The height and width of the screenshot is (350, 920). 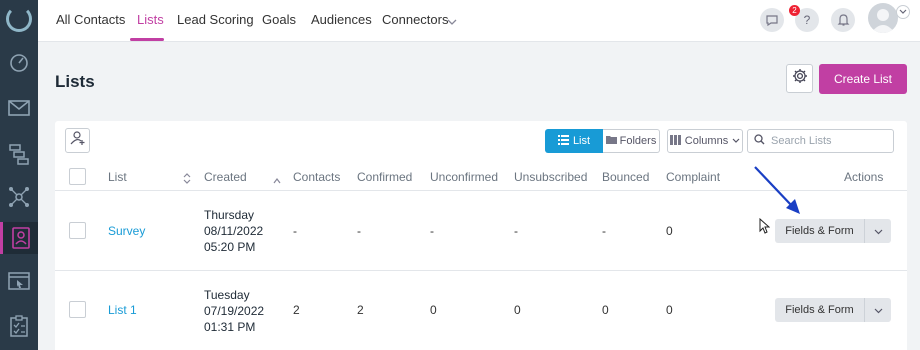 I want to click on created-time: 01:31 PM, so click(x=230, y=327).